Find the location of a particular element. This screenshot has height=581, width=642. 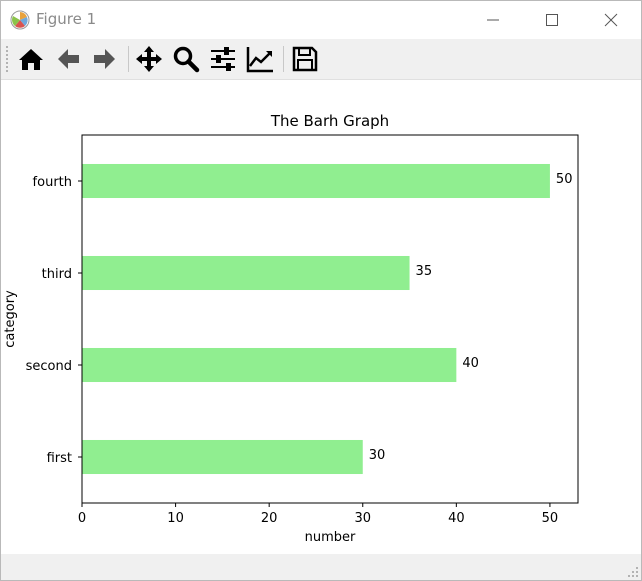

arrow-right-icon is located at coordinates (104, 59).